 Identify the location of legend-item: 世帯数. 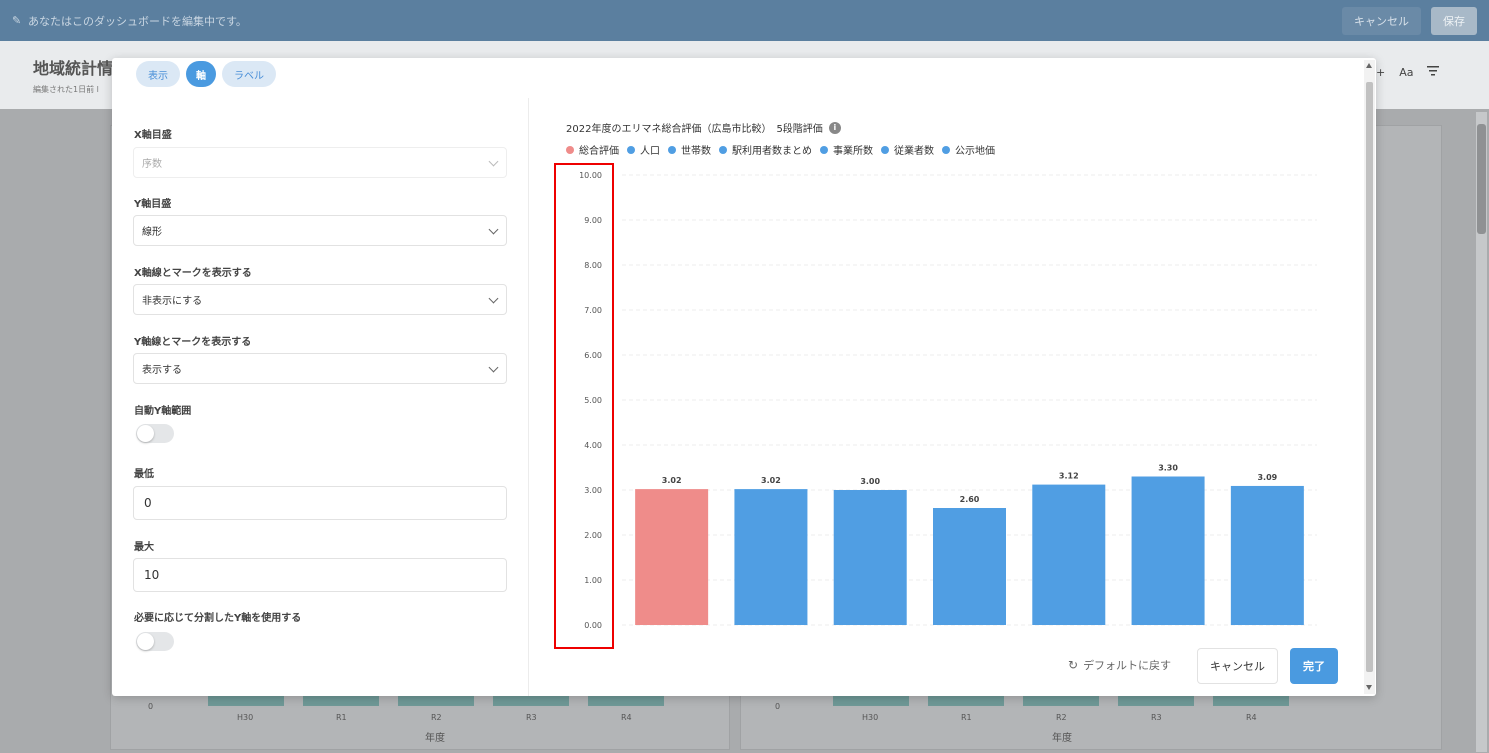
(689, 149).